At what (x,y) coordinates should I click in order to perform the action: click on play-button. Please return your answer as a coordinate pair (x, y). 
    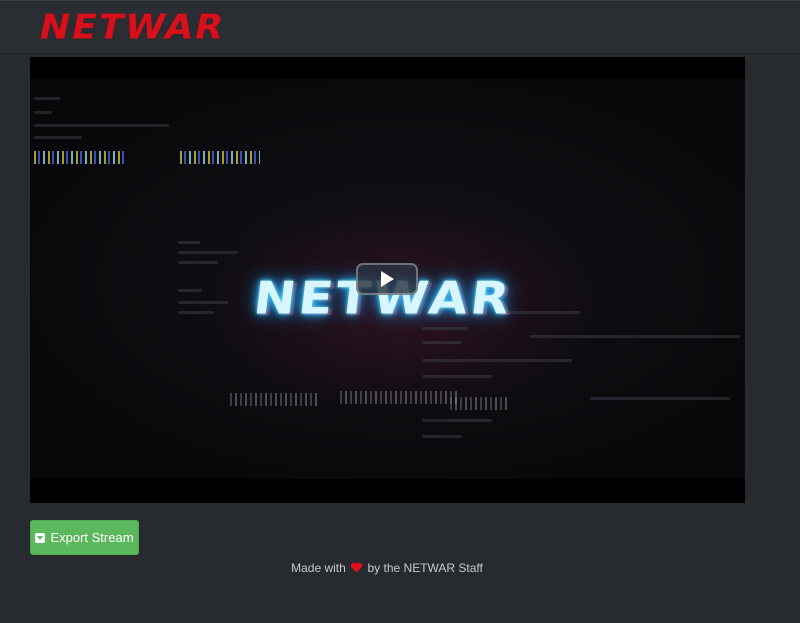
    Looking at the image, I should click on (387, 279).